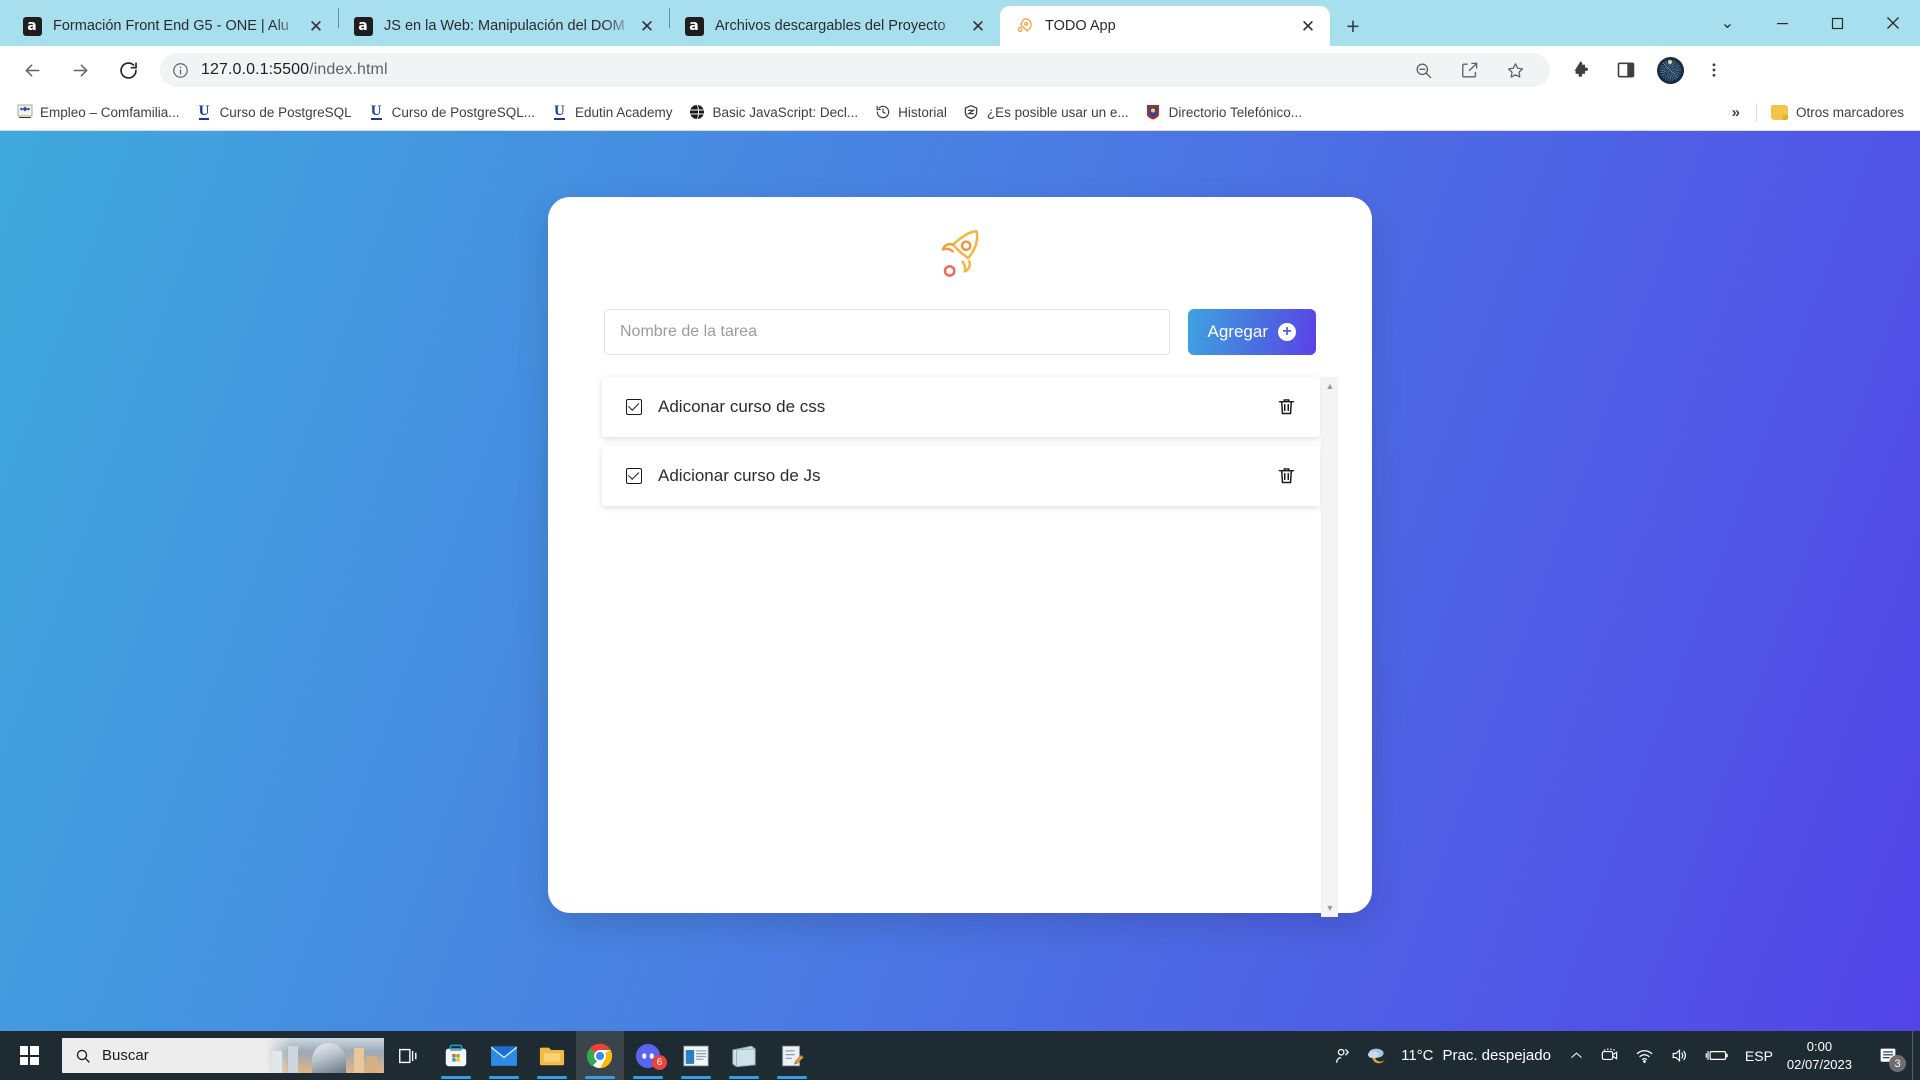 The width and height of the screenshot is (1920, 1080). What do you see at coordinates (1515, 70) in the screenshot?
I see `star-icon` at bounding box center [1515, 70].